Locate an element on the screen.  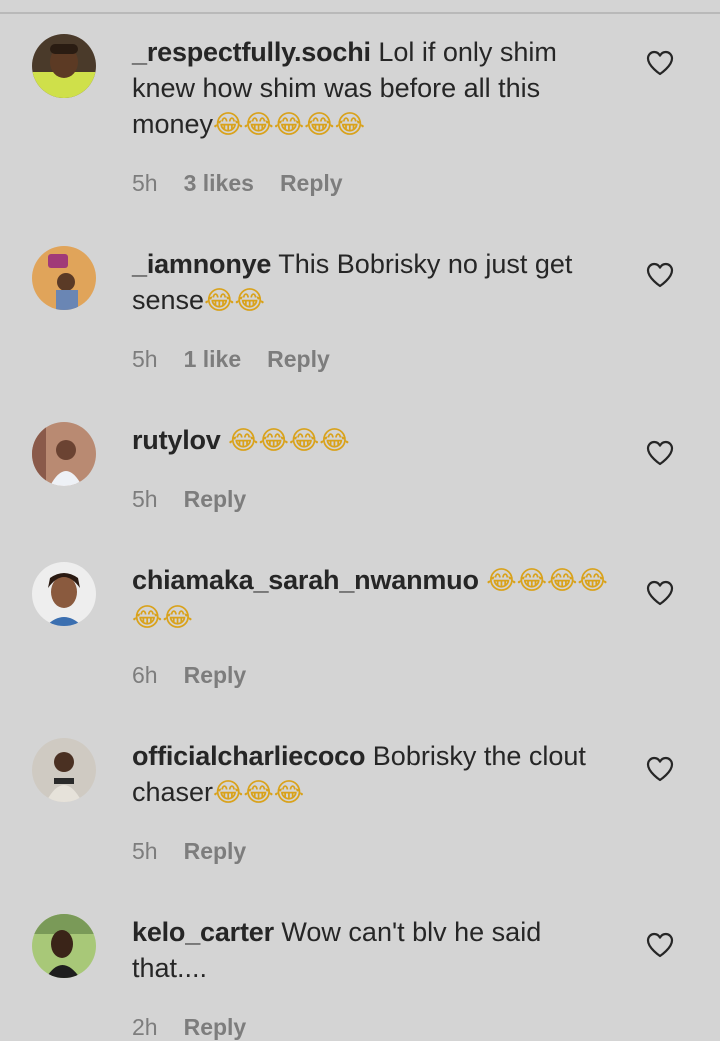
comment-username: _iamnonye is located at coordinates (201, 264).